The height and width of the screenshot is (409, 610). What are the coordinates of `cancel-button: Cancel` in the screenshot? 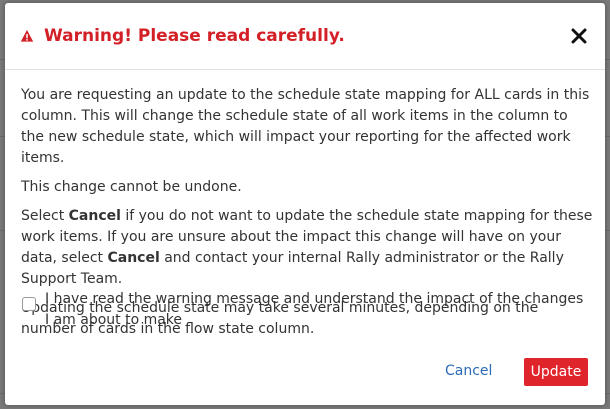 It's located at (468, 371).